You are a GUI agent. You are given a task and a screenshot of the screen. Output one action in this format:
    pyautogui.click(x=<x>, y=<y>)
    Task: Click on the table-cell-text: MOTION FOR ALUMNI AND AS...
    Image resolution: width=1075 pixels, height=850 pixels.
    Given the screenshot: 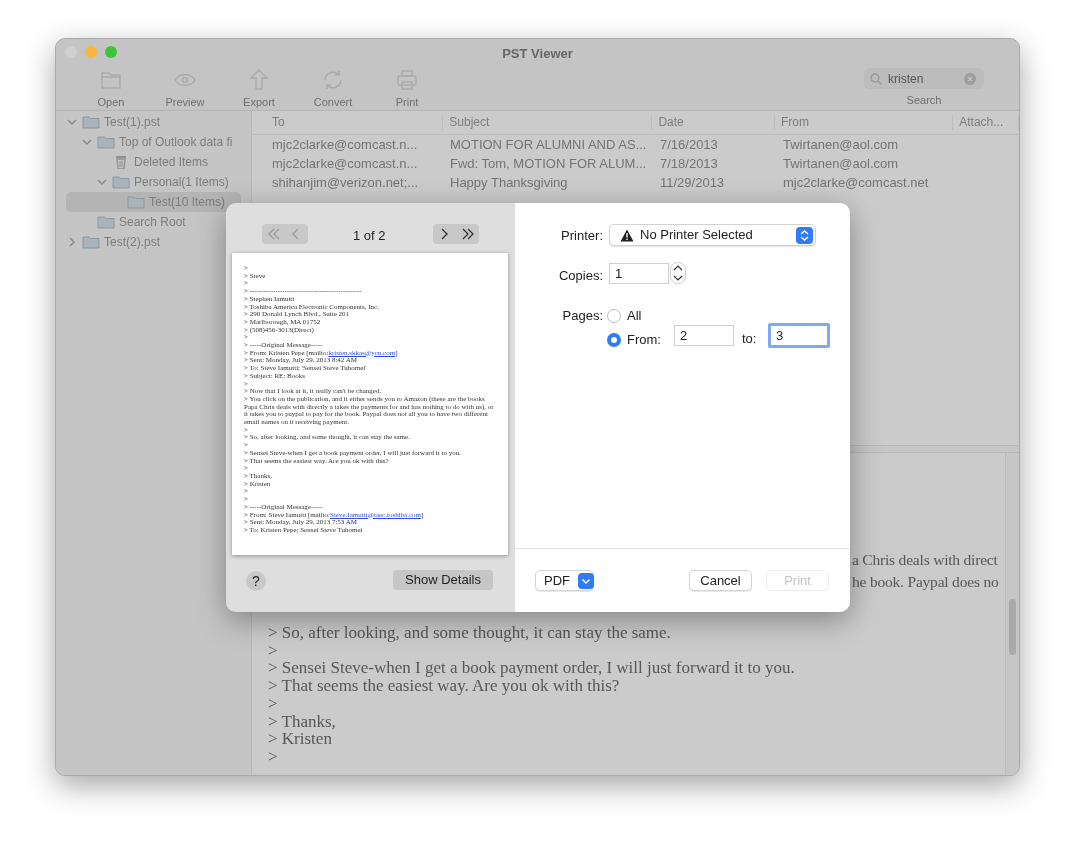 What is the action you would take?
    pyautogui.click(x=548, y=144)
    